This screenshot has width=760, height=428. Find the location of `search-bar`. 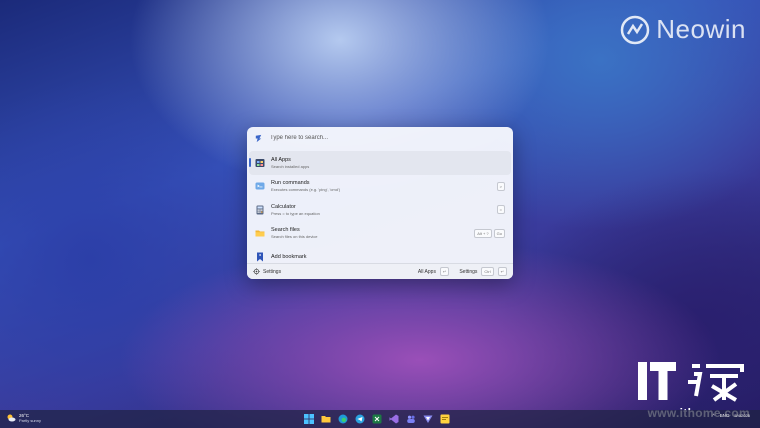

search-bar is located at coordinates (380, 138).